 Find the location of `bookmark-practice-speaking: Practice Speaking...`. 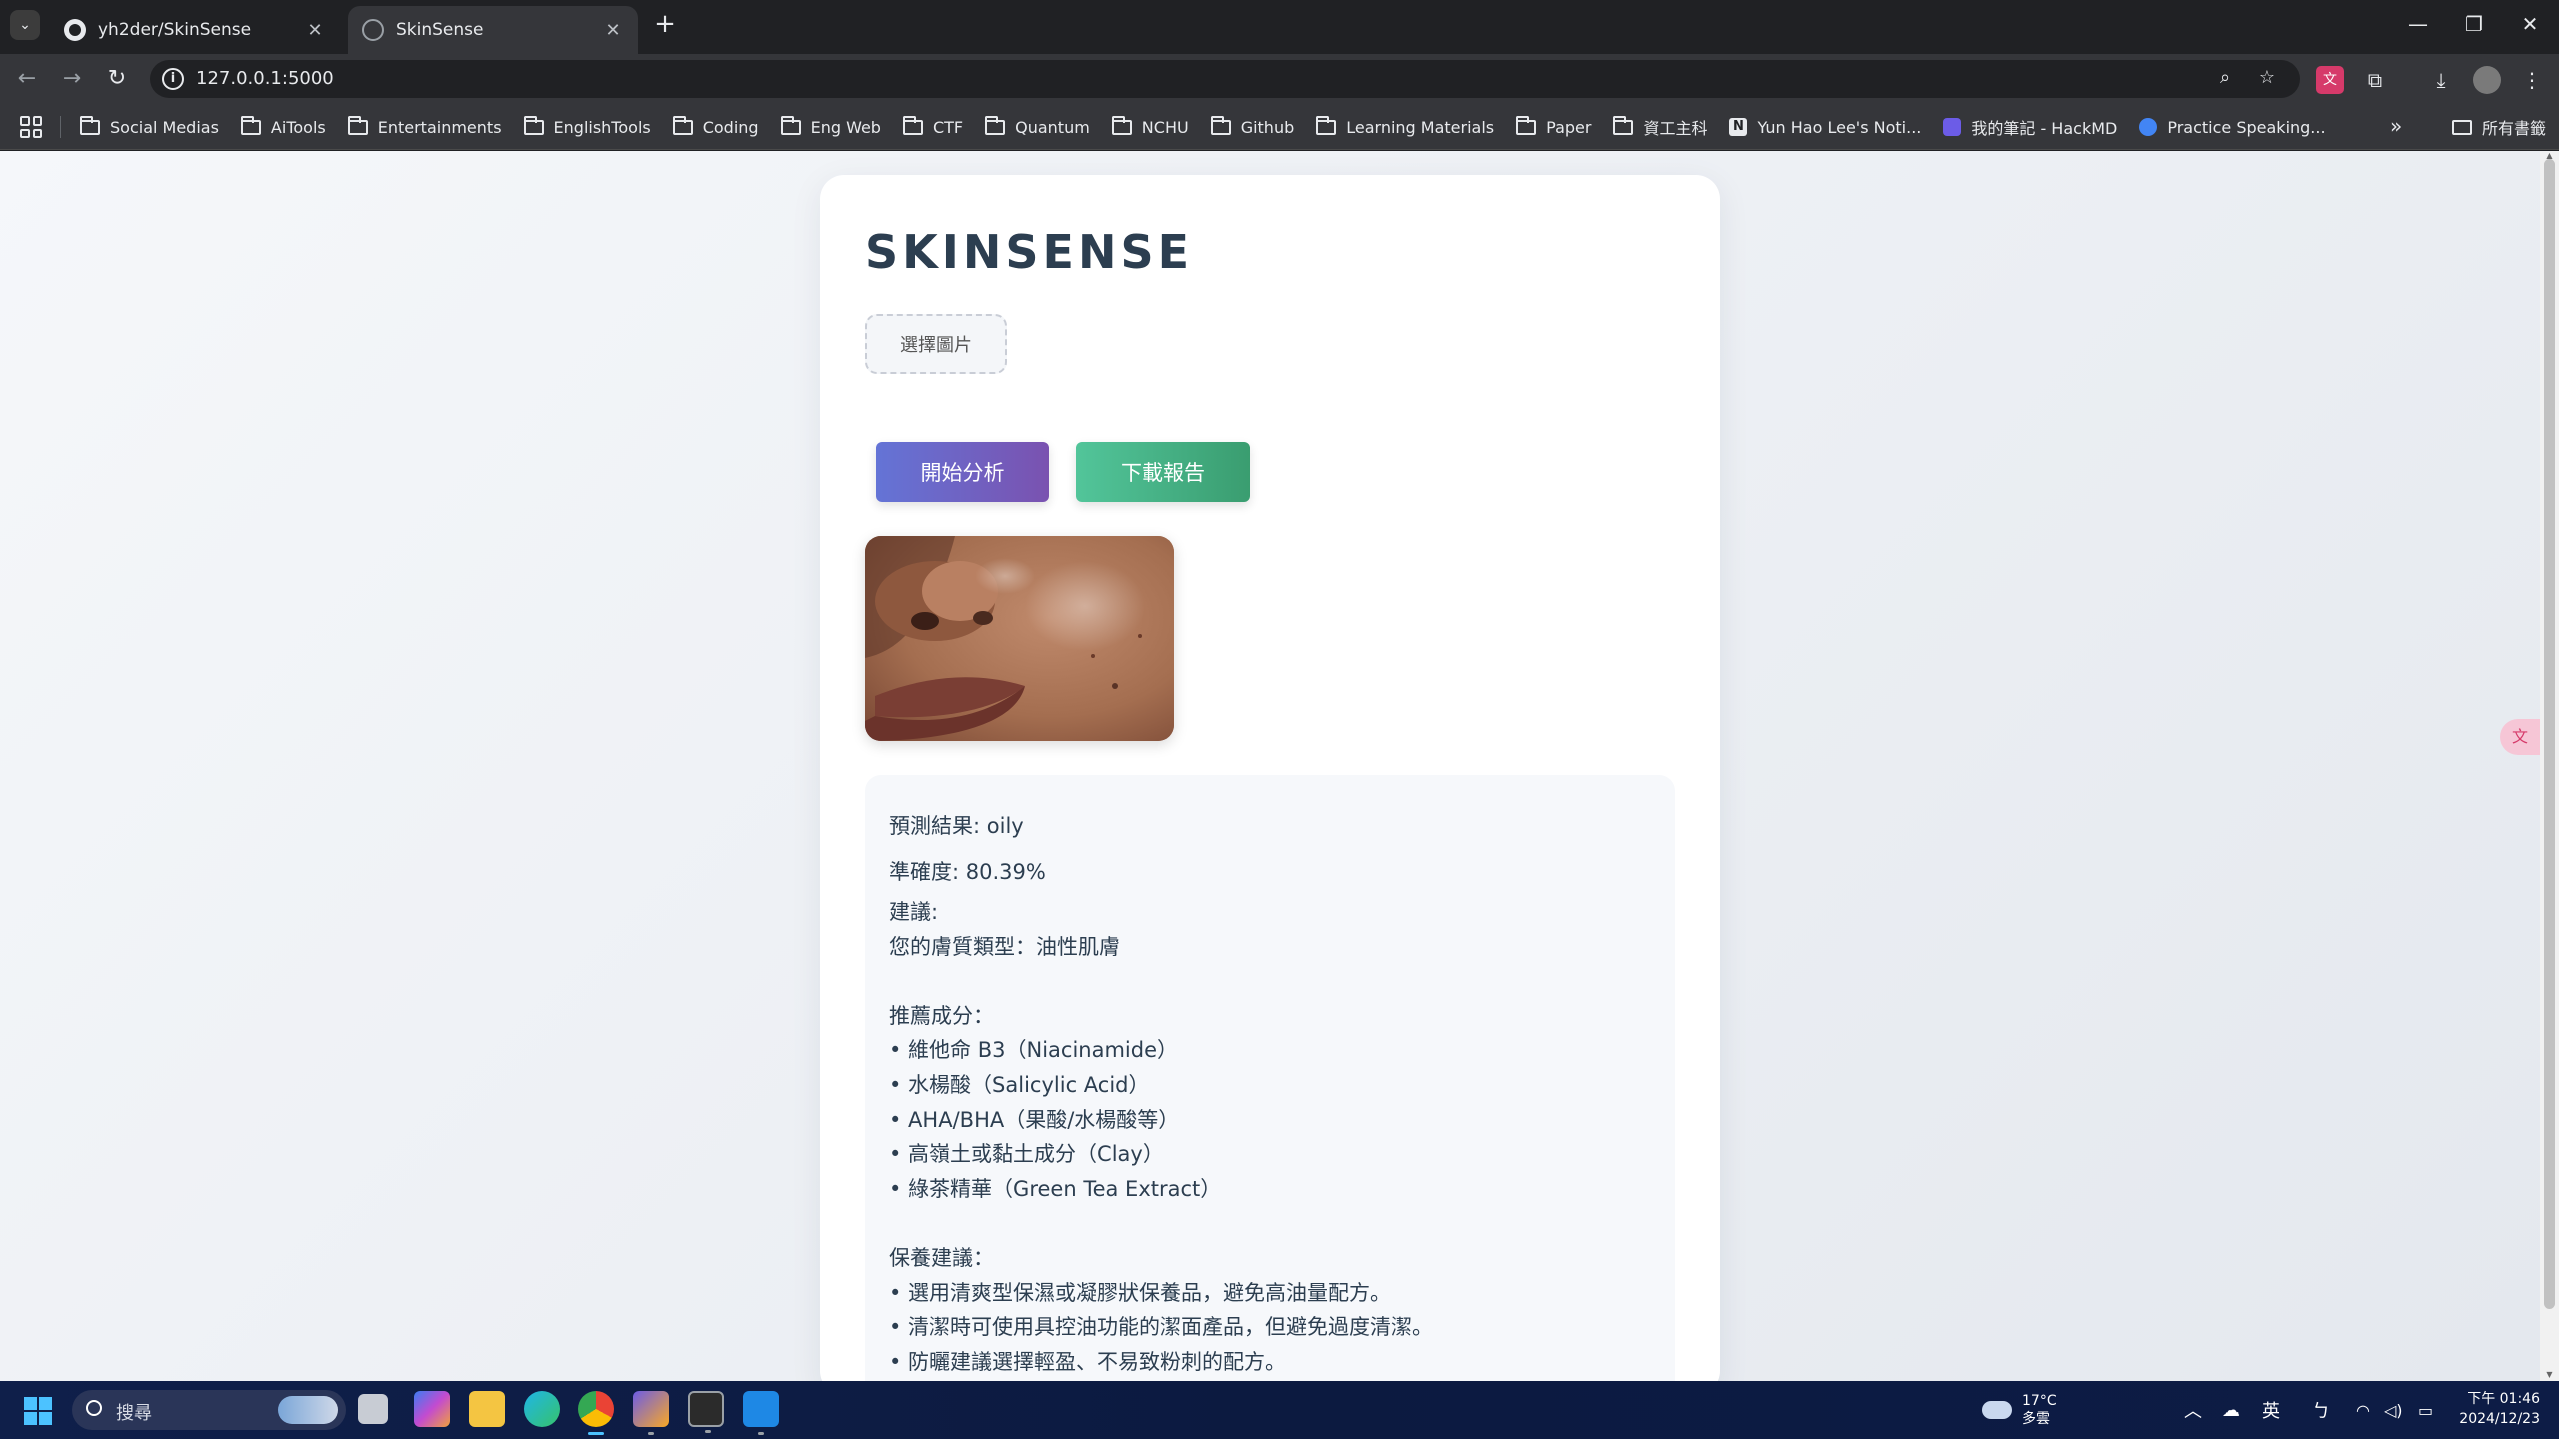

bookmark-practice-speaking: Practice Speaking... is located at coordinates (2232, 127).